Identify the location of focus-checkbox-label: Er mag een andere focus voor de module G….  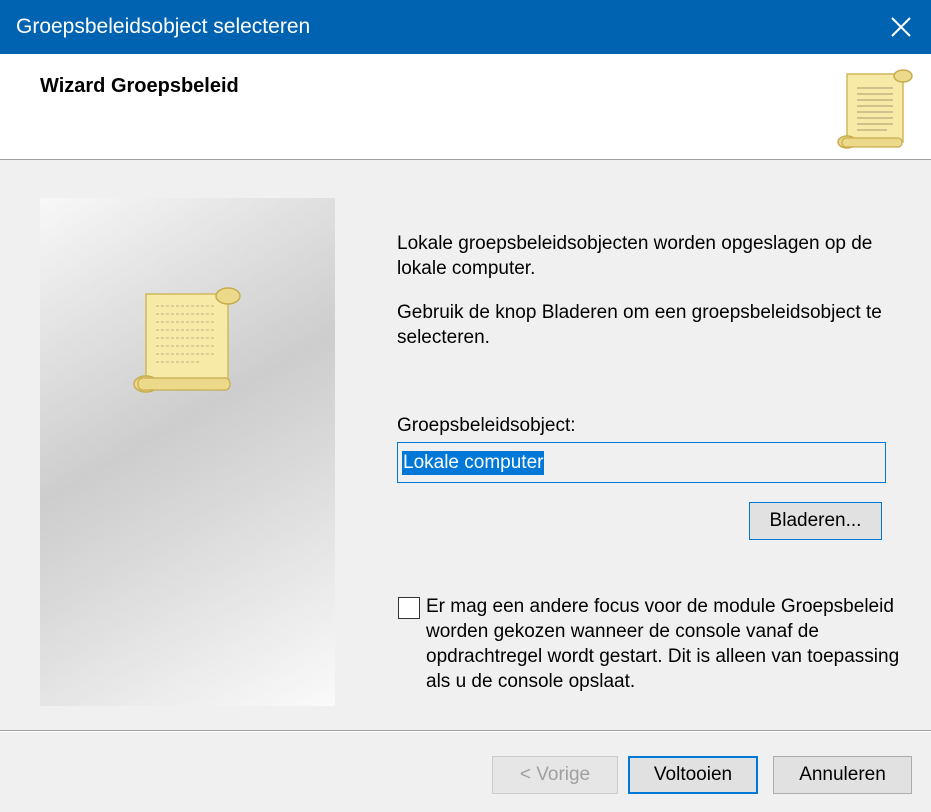
(663, 644).